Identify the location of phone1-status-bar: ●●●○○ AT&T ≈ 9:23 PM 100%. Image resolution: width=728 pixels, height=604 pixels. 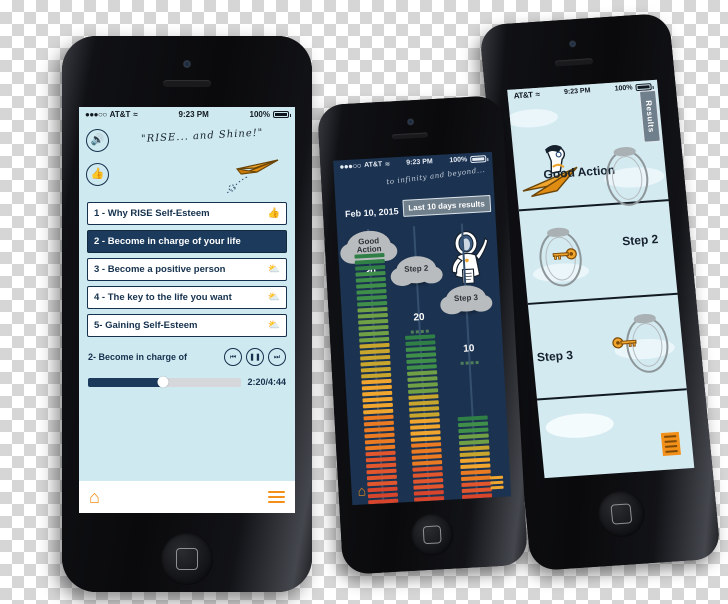
(187, 114).